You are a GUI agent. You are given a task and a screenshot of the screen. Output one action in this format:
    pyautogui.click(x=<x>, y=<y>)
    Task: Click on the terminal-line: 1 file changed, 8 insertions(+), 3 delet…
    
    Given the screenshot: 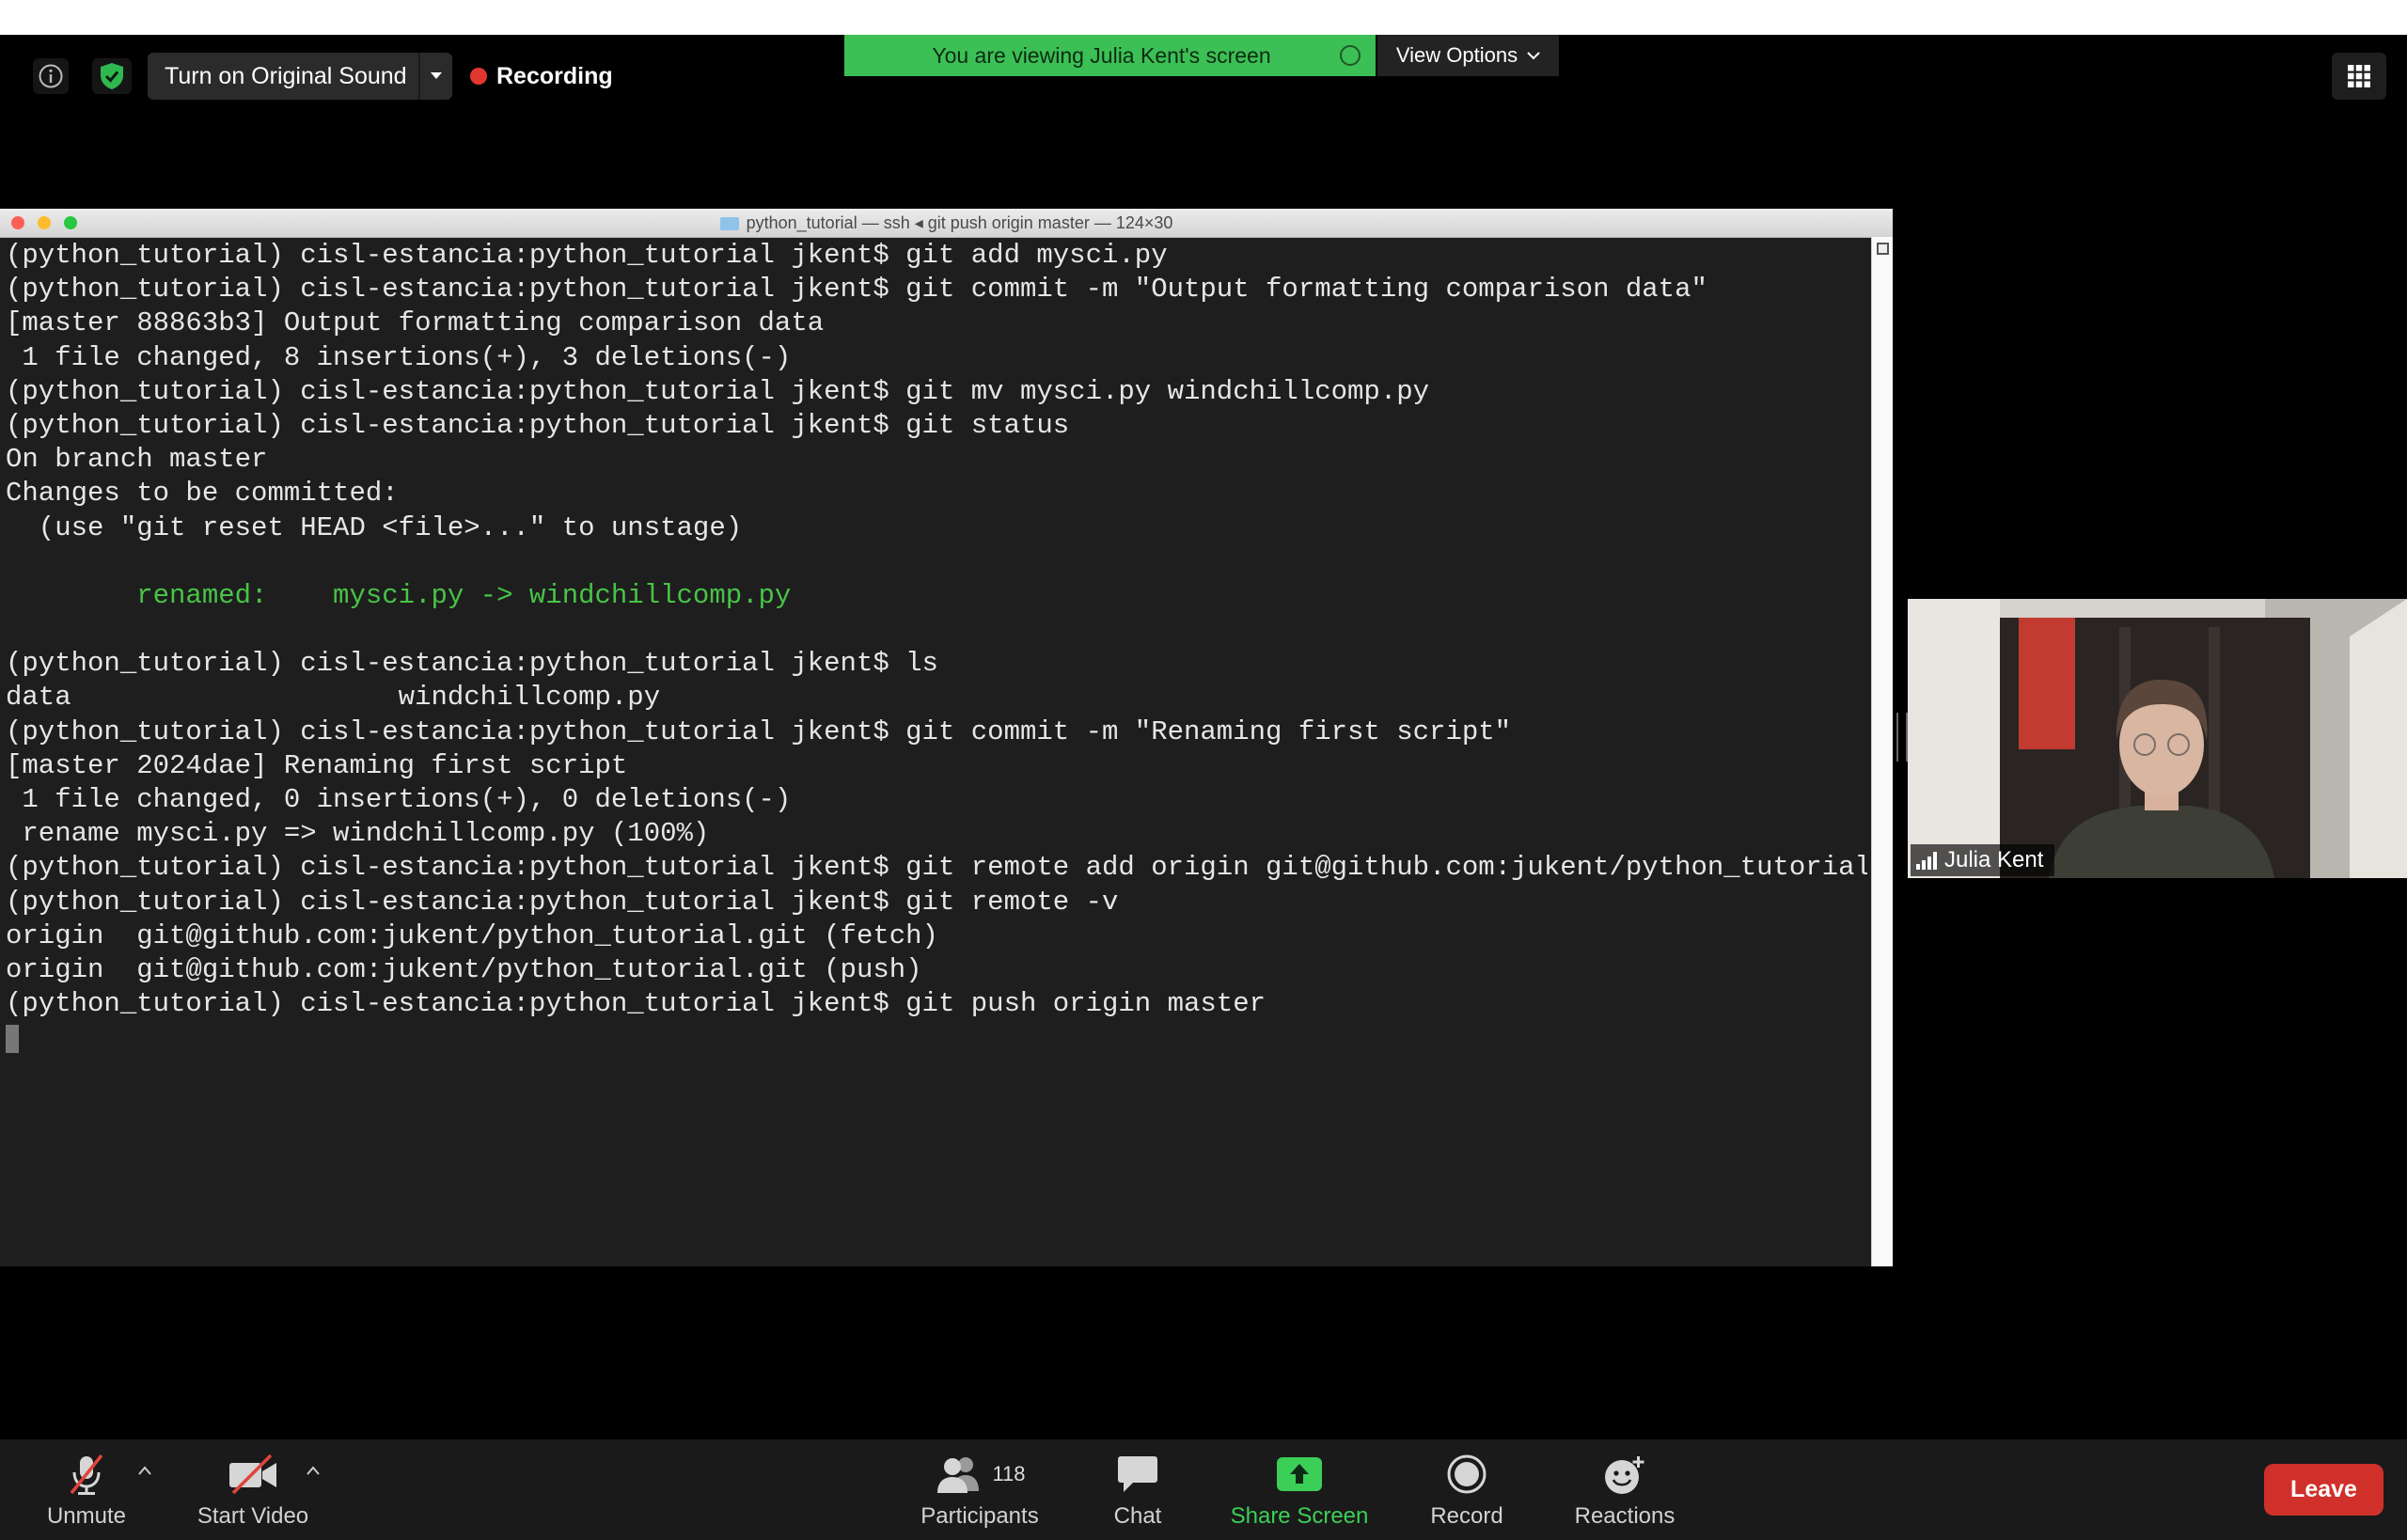 What is the action you would take?
    pyautogui.click(x=399, y=357)
    